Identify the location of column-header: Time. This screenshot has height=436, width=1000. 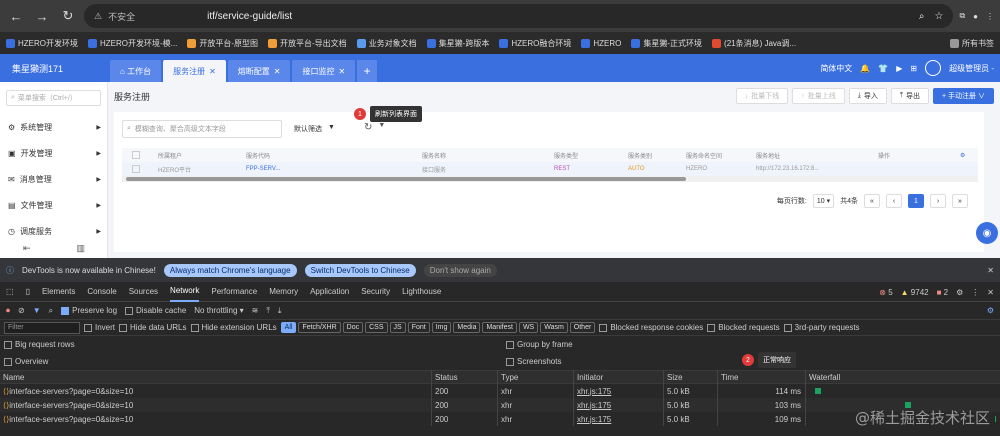
(762, 377).